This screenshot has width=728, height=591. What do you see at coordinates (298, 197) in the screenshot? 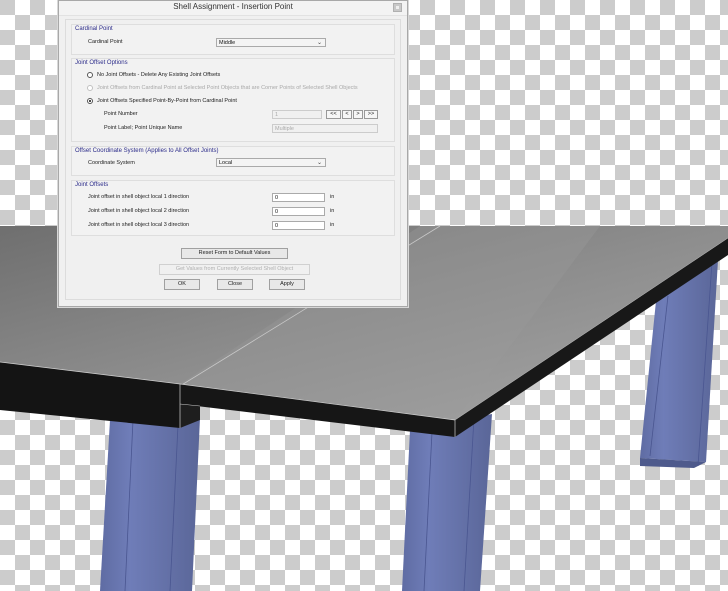
I see `joint-offset-1-field: 0` at bounding box center [298, 197].